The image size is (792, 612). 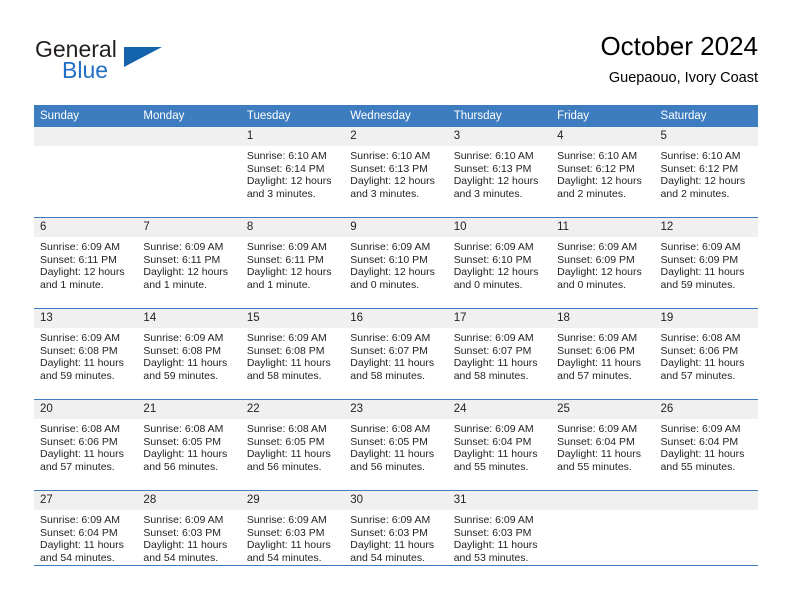 I want to click on day-number: 16, so click(x=396, y=318).